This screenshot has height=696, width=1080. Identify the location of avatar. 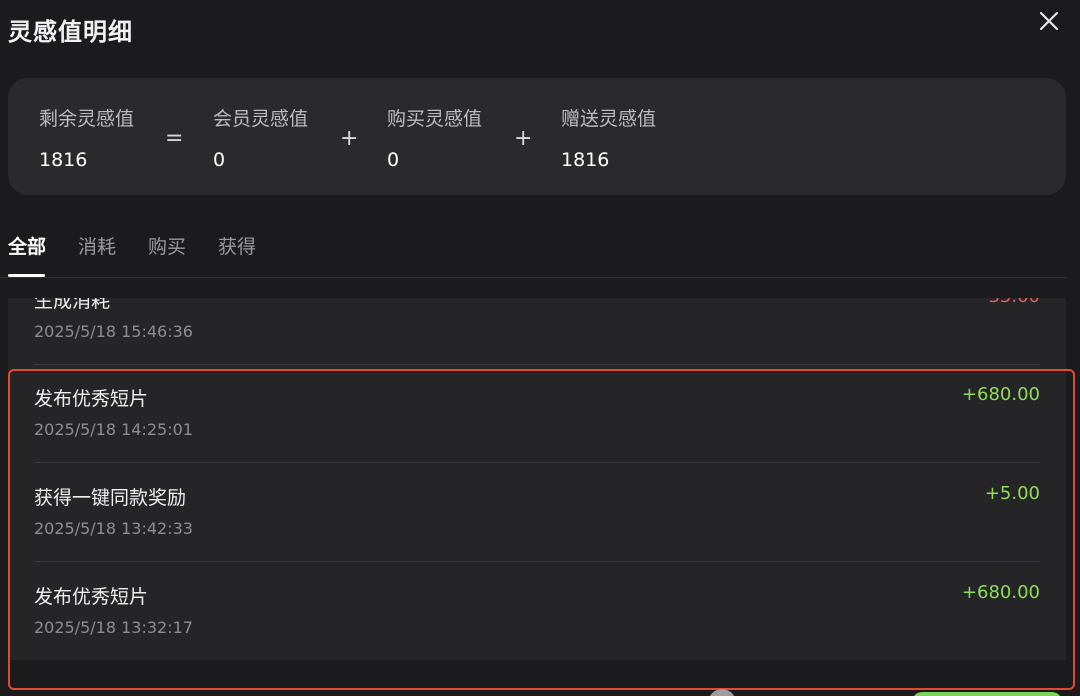
(722, 692).